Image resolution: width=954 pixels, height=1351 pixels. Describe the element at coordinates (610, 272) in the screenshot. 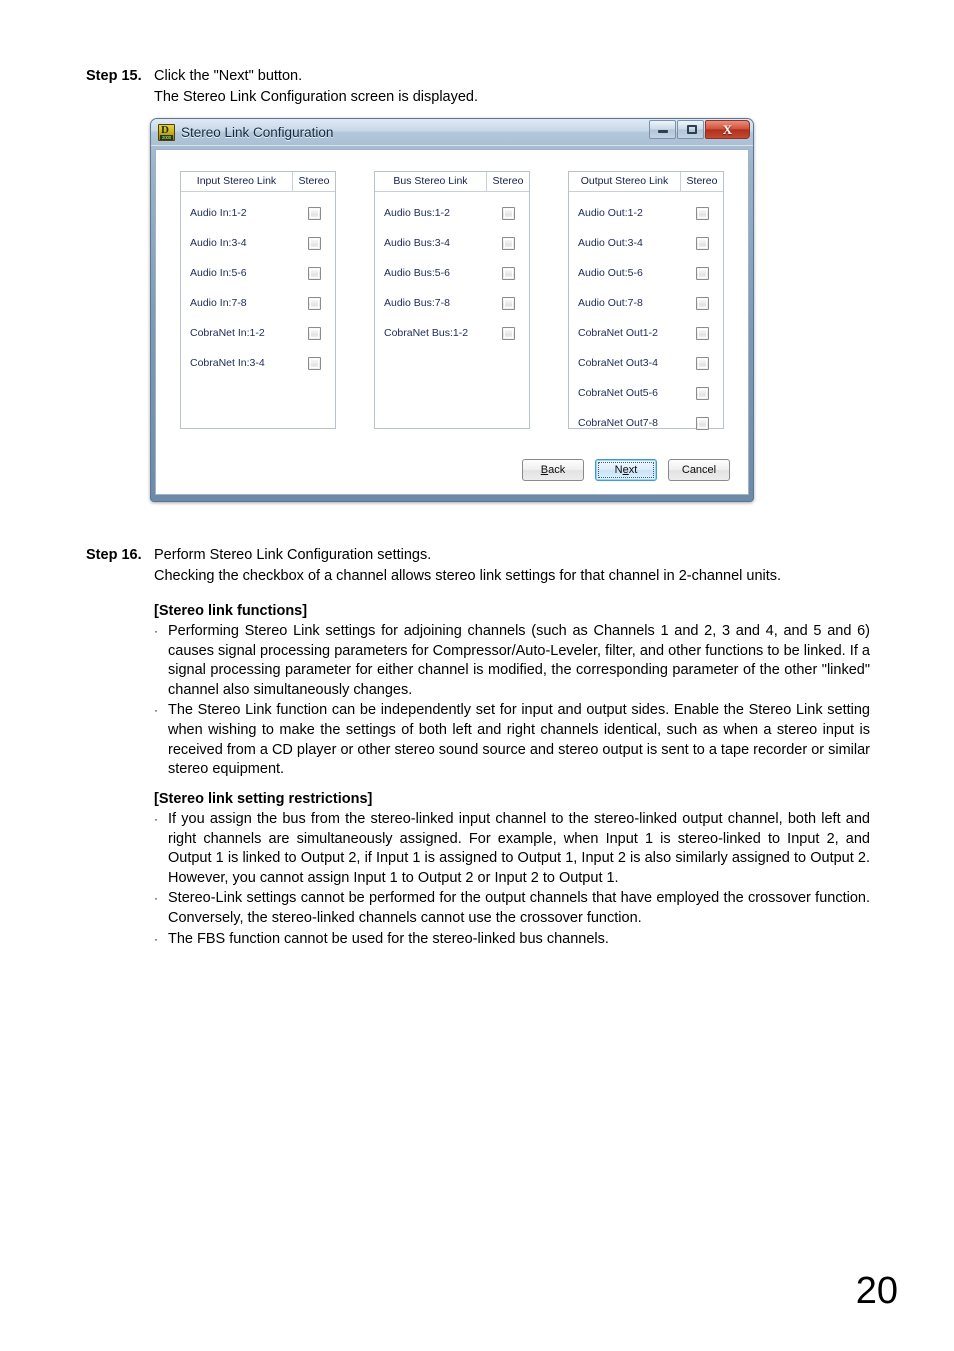

I see `row-label: Audio Out:5-6` at that location.